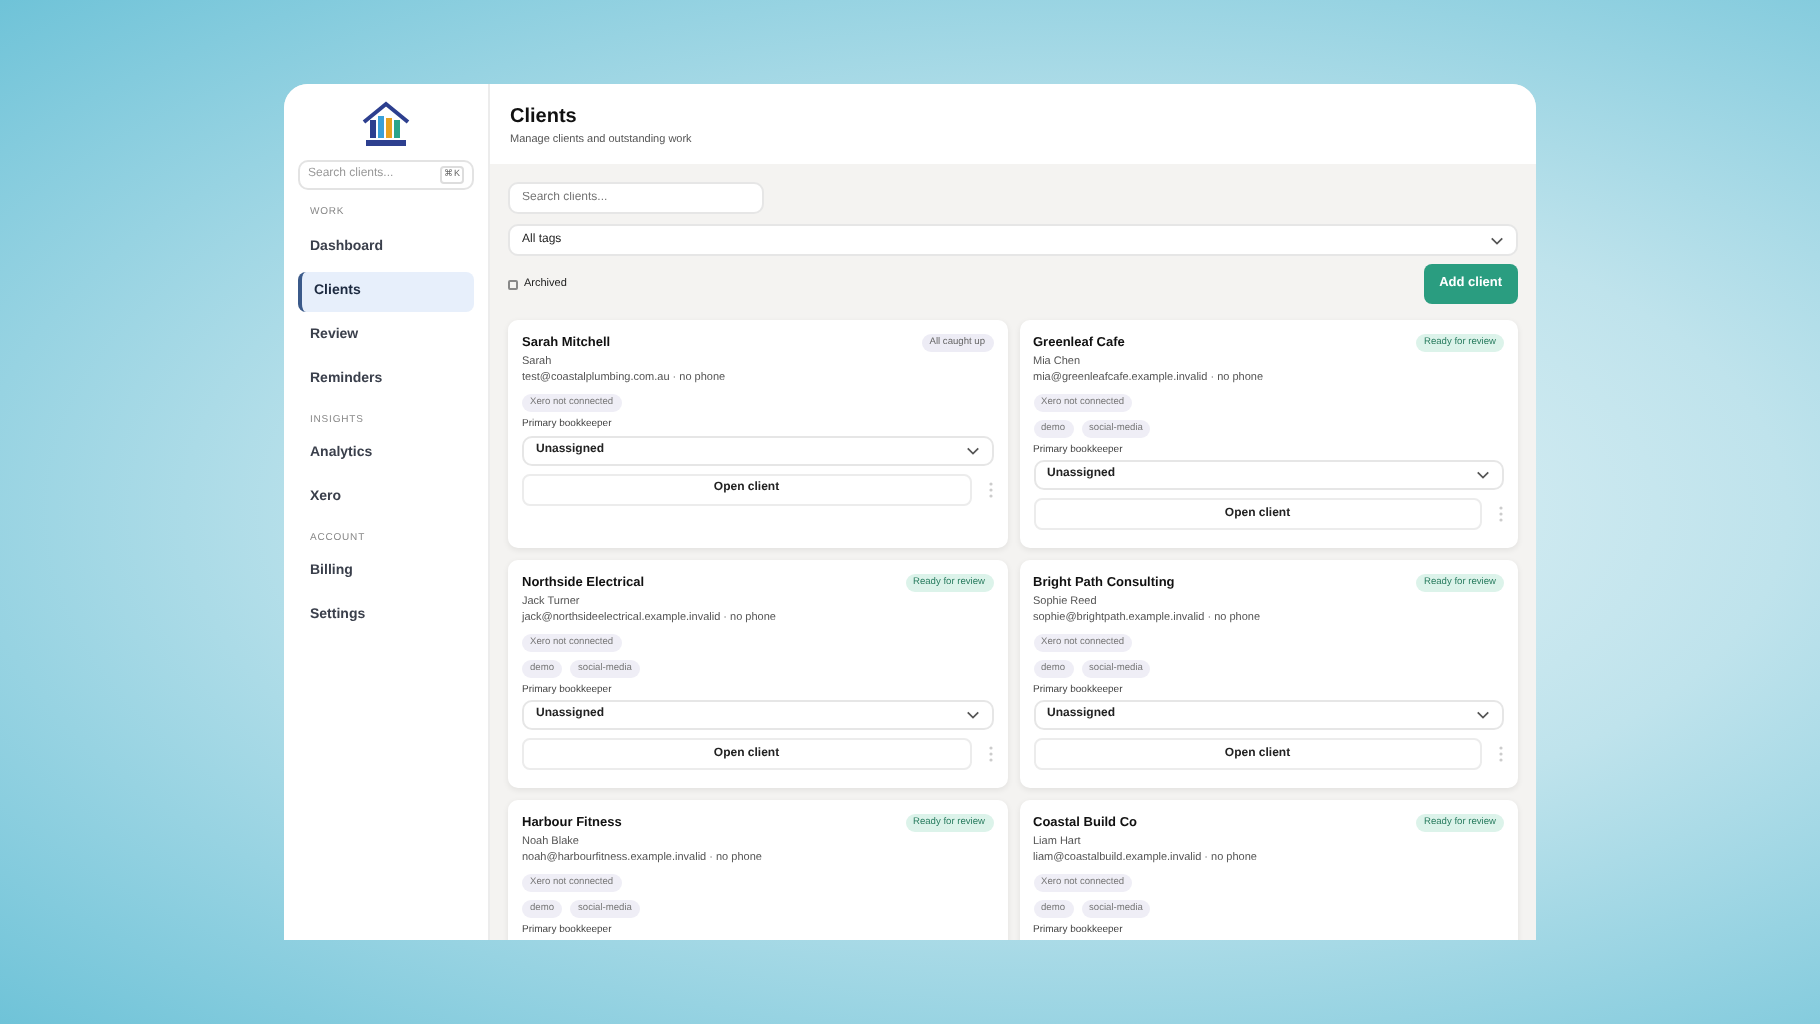  I want to click on page-title: Clients, so click(544, 118).